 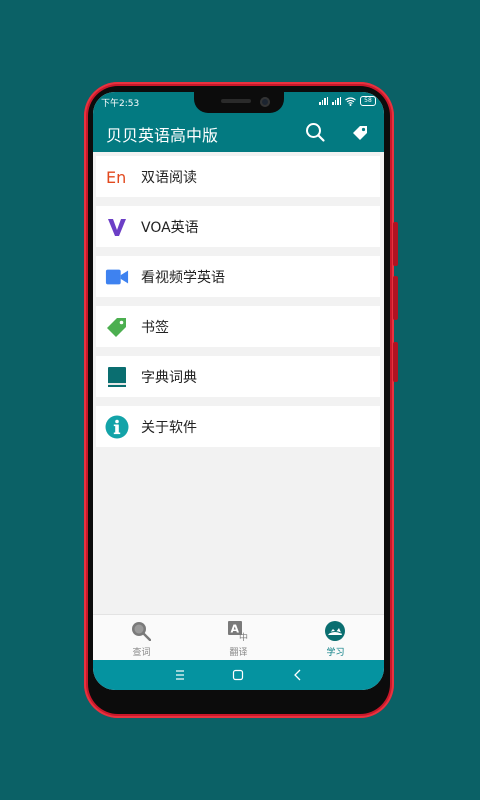 I want to click on v-logo-icon, so click(x=117, y=227).